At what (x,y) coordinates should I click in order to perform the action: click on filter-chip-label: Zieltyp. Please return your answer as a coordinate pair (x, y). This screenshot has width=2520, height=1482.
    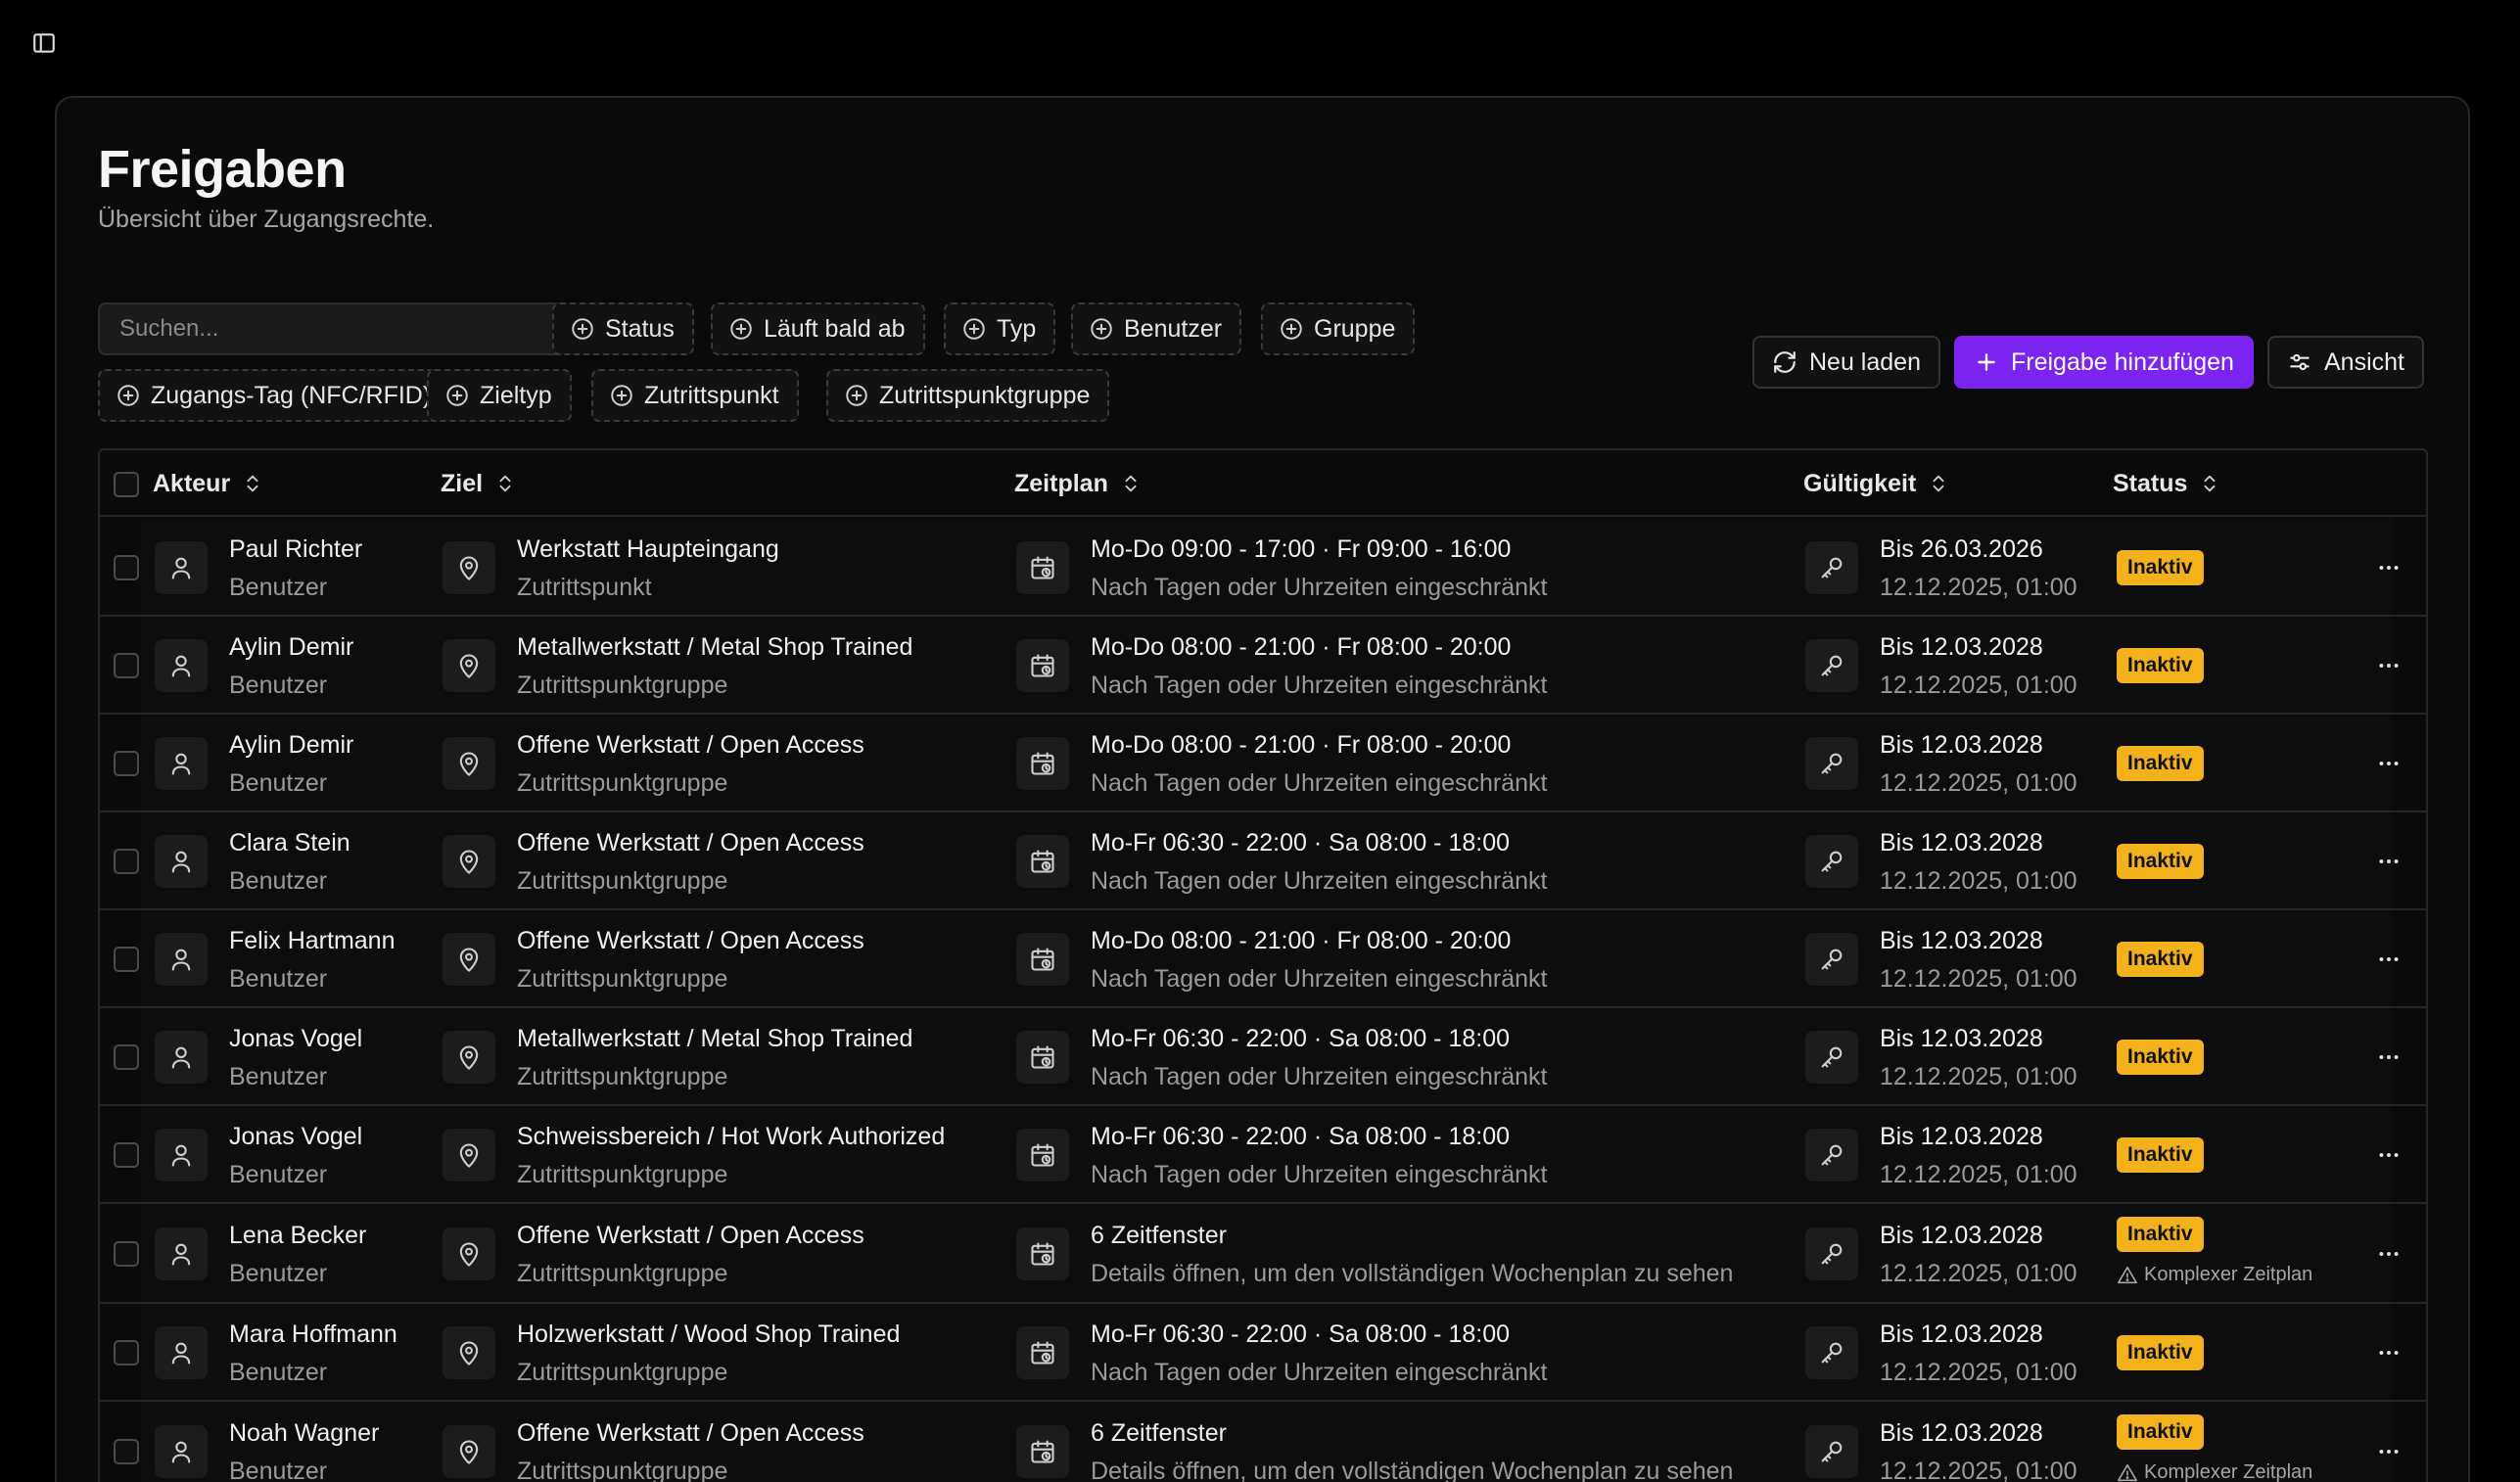
    Looking at the image, I should click on (516, 395).